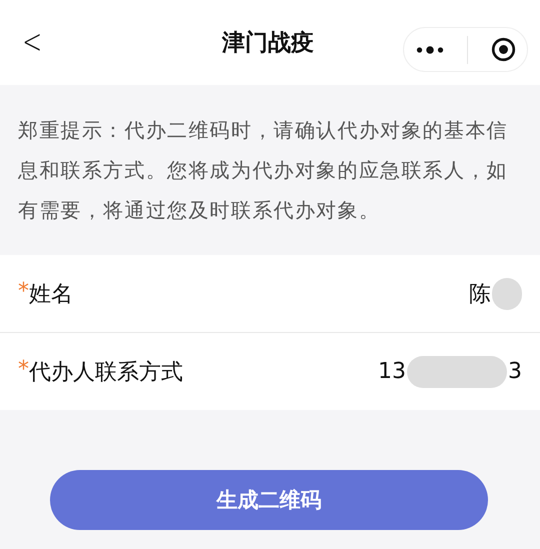 This screenshot has width=540, height=549. What do you see at coordinates (32, 42) in the screenshot?
I see `back-button: <` at bounding box center [32, 42].